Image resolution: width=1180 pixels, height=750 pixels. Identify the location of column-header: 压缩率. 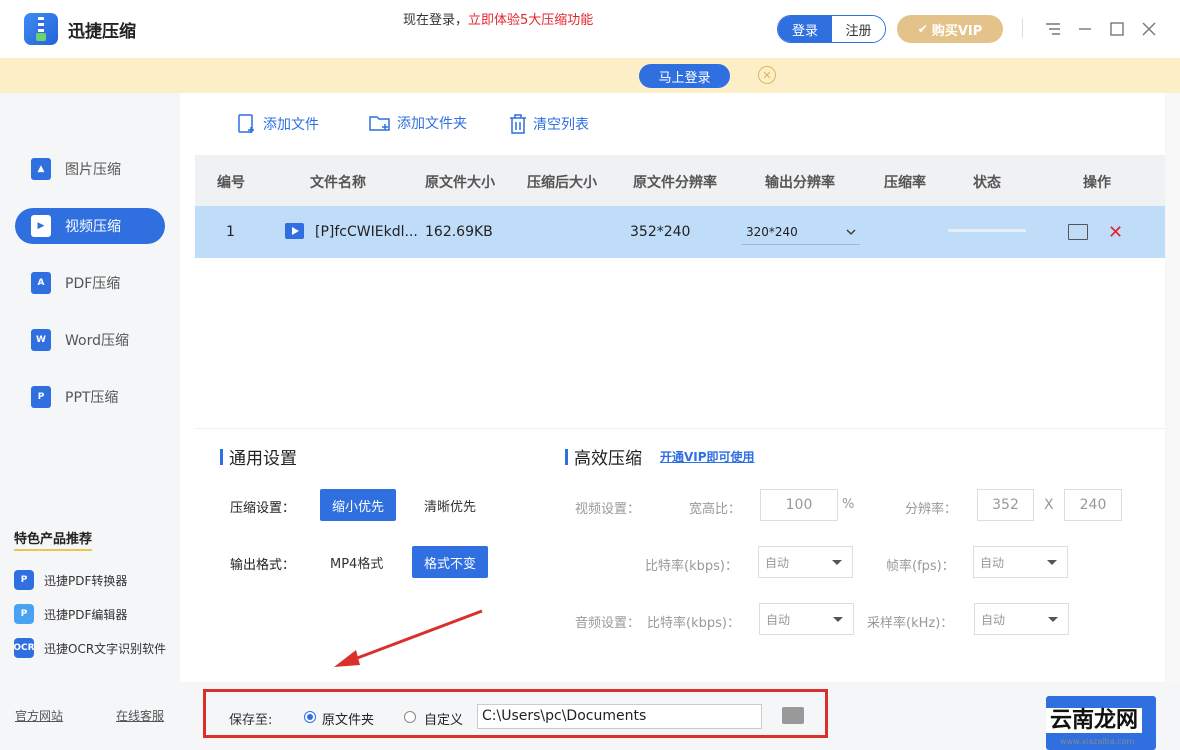
(905, 183).